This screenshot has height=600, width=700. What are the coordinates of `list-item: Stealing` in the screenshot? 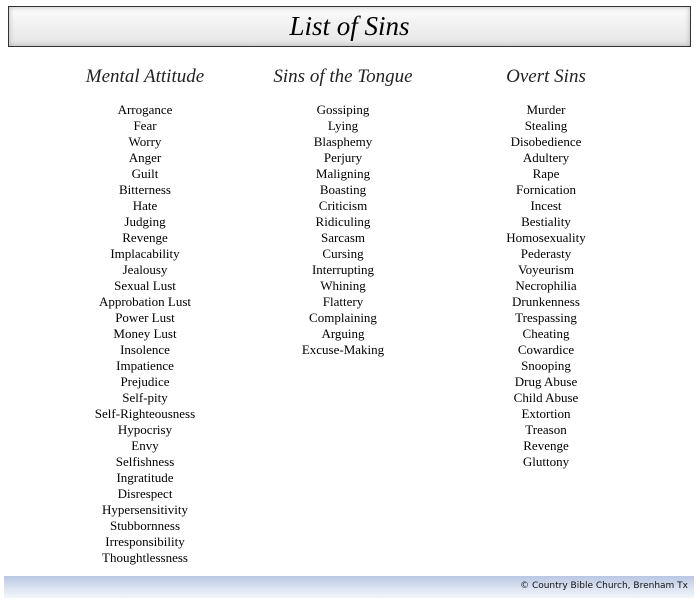 It's located at (546, 125).